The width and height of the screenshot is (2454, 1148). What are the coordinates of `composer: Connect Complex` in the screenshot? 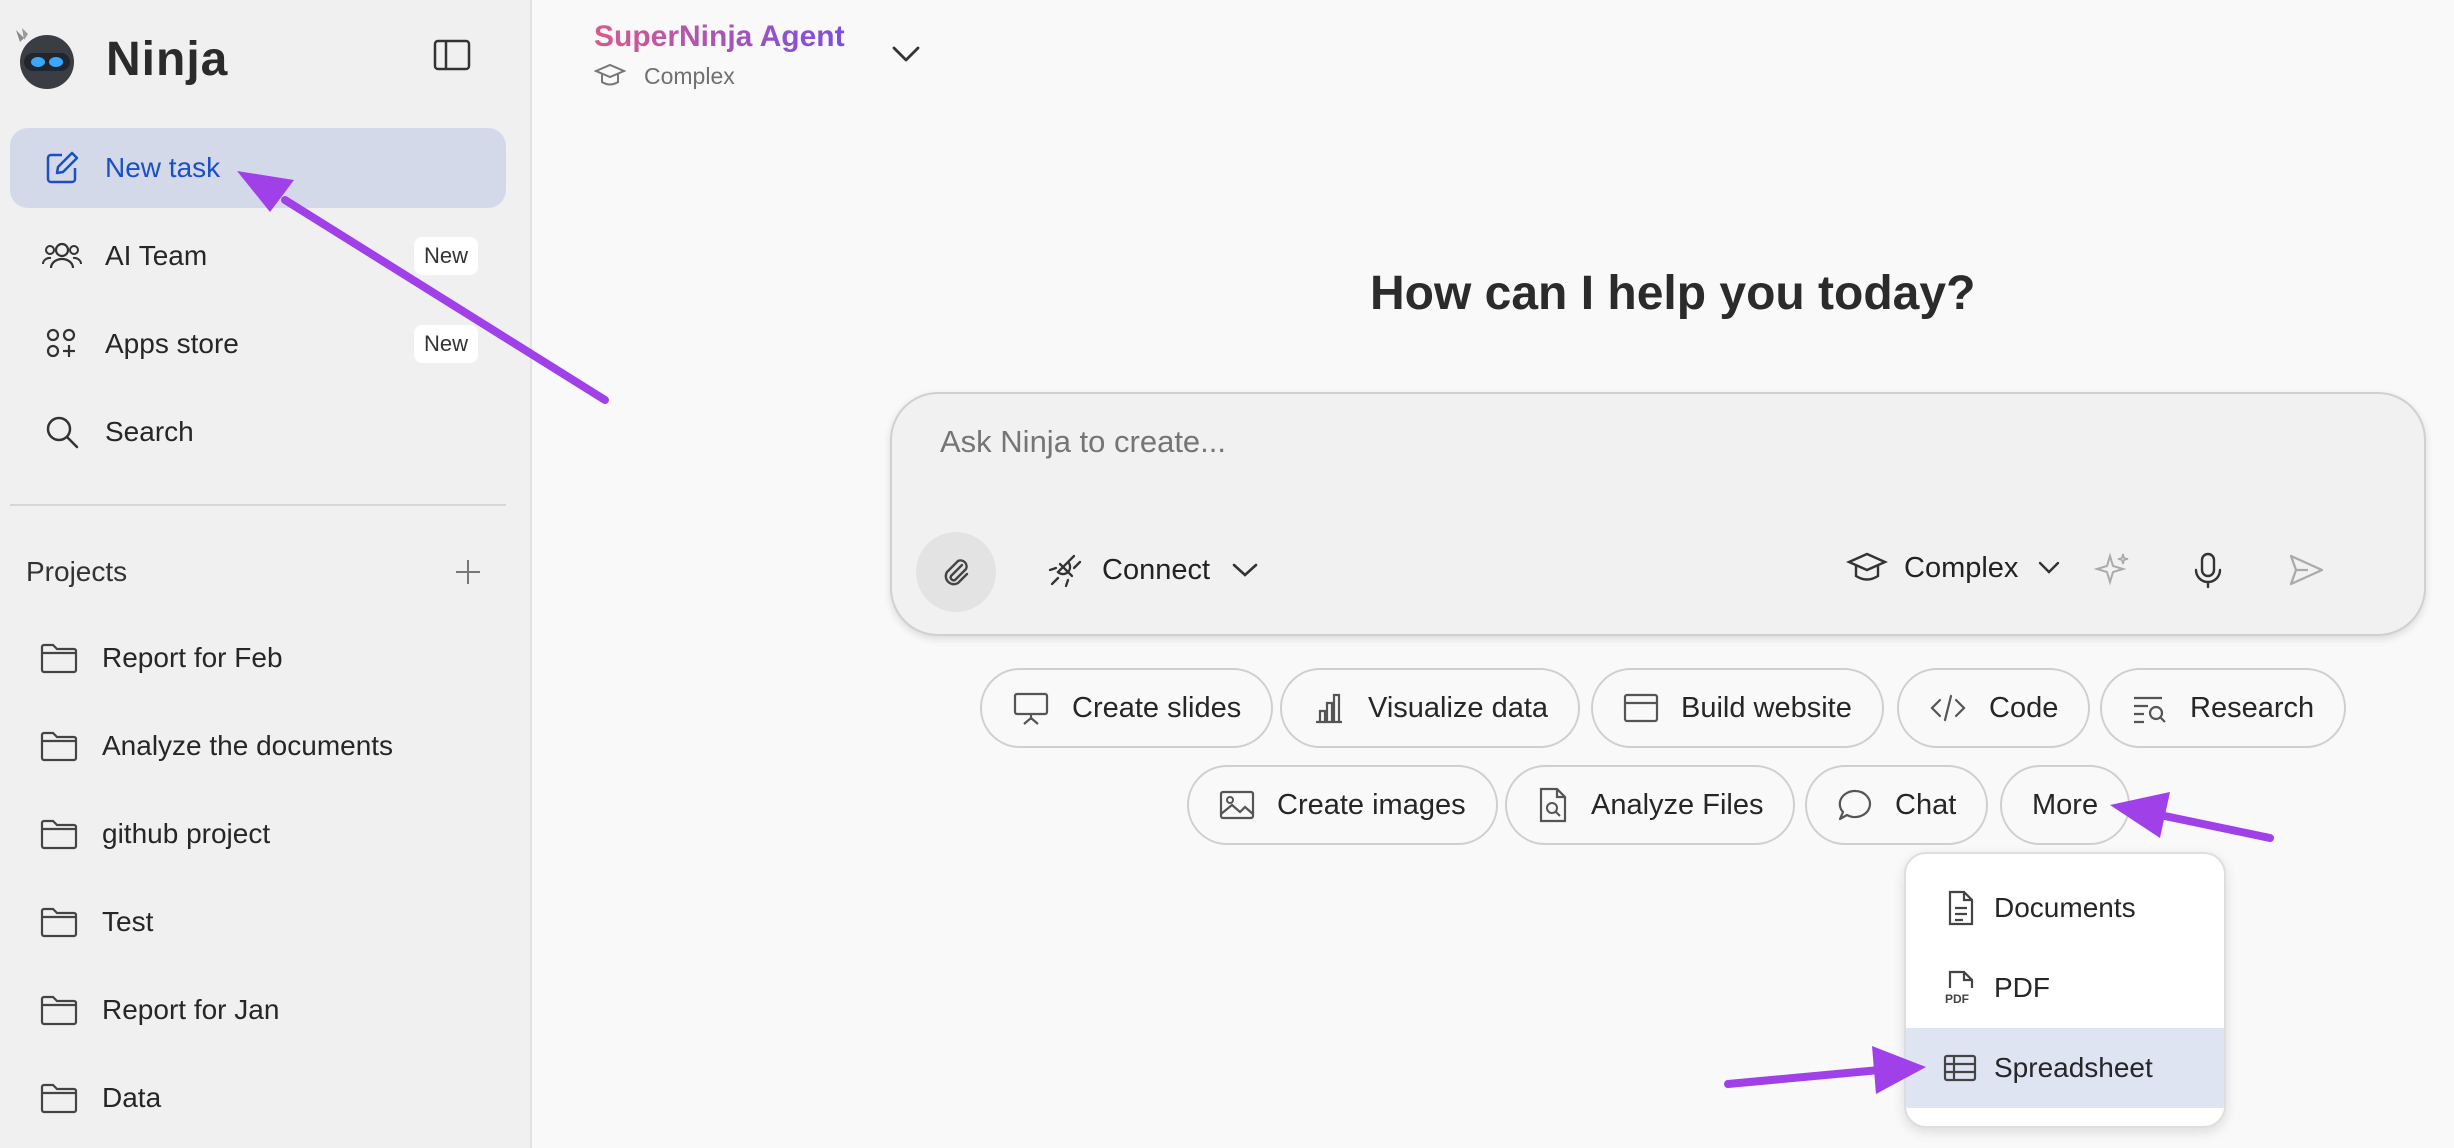 It's located at (1658, 514).